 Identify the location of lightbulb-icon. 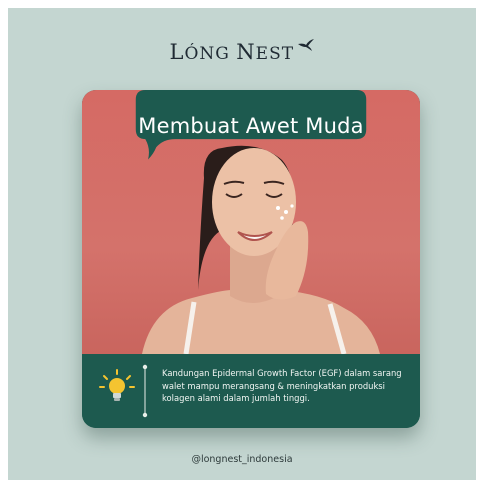
(117, 385).